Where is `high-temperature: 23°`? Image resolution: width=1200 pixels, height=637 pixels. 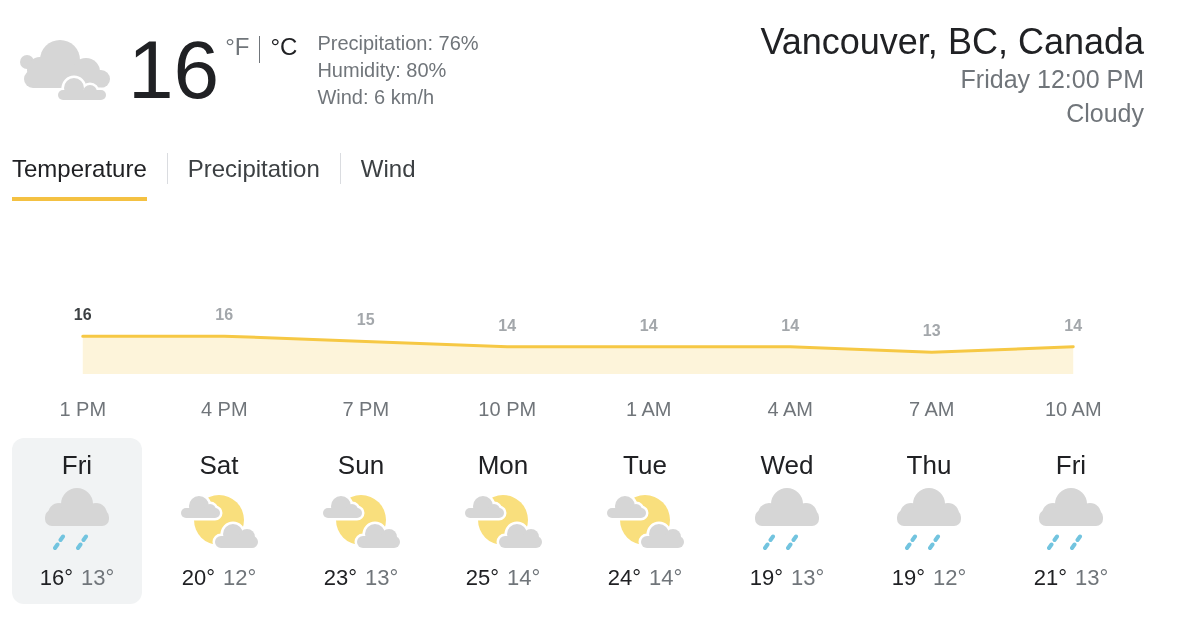
high-temperature: 23° is located at coordinates (340, 578).